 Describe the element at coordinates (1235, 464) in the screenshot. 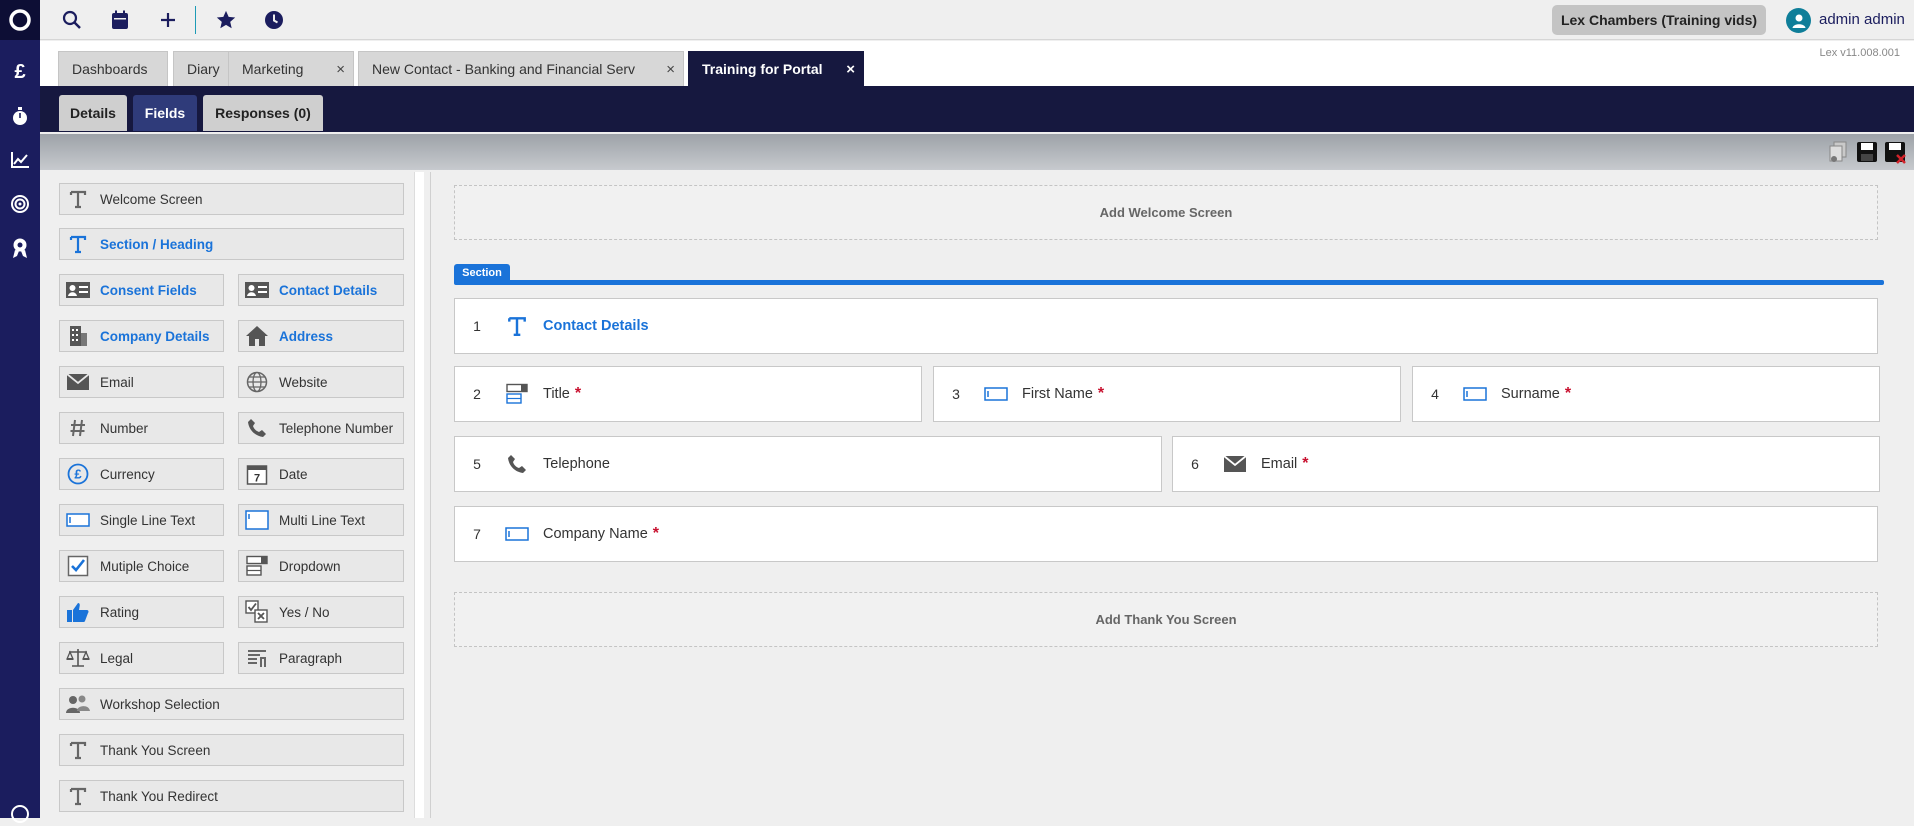

I see `envelope-icon` at that location.